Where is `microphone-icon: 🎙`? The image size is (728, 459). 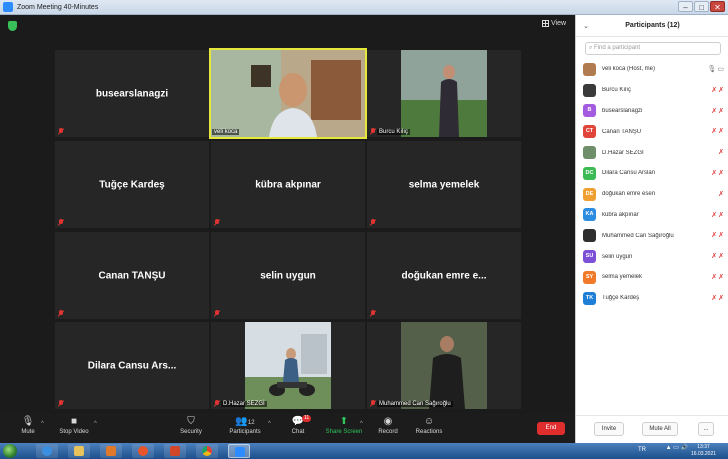 microphone-icon: 🎙 is located at coordinates (28, 421).